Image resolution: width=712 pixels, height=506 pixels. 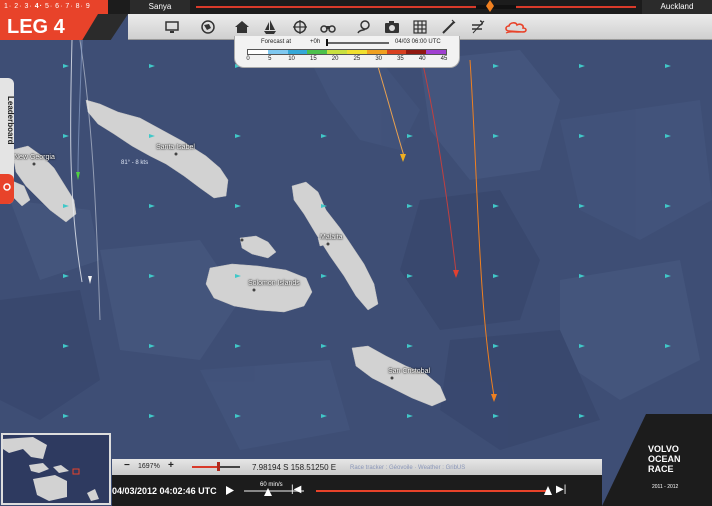 What do you see at coordinates (274, 283) in the screenshot?
I see `label-solomon-islands: Solomon Islands` at bounding box center [274, 283].